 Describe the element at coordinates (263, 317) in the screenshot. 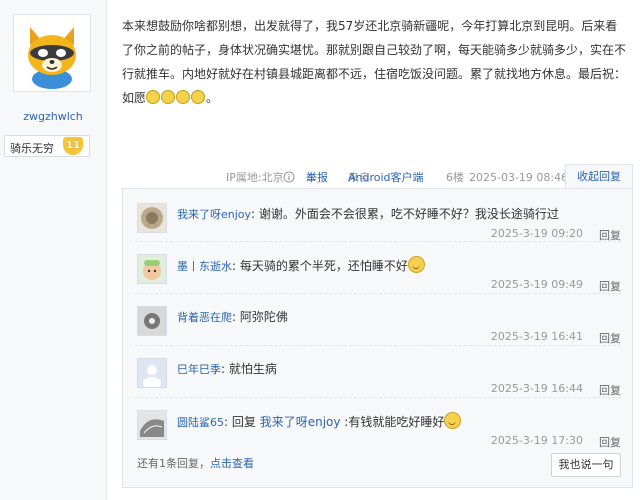

I see `reply-text: 阿弥陀佛` at that location.